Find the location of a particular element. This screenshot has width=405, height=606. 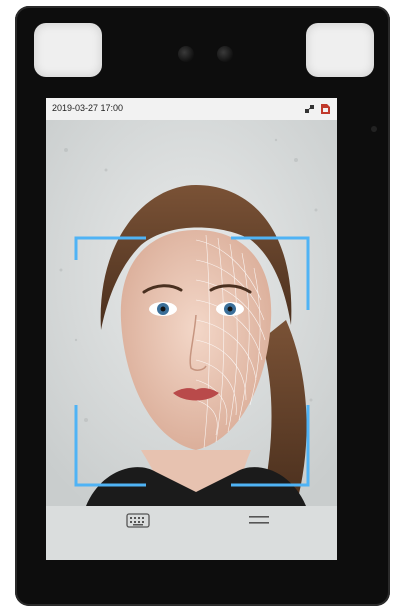

keyboard-icon is located at coordinates (138, 520).